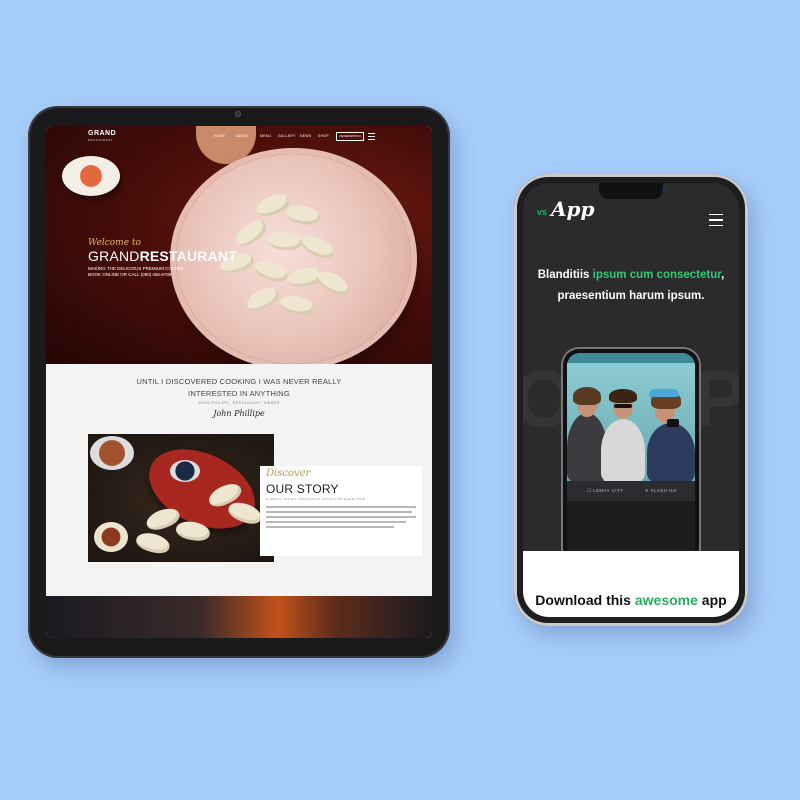 The image size is (800, 800). What do you see at coordinates (573, 209) in the screenshot?
I see `app-logo: App` at bounding box center [573, 209].